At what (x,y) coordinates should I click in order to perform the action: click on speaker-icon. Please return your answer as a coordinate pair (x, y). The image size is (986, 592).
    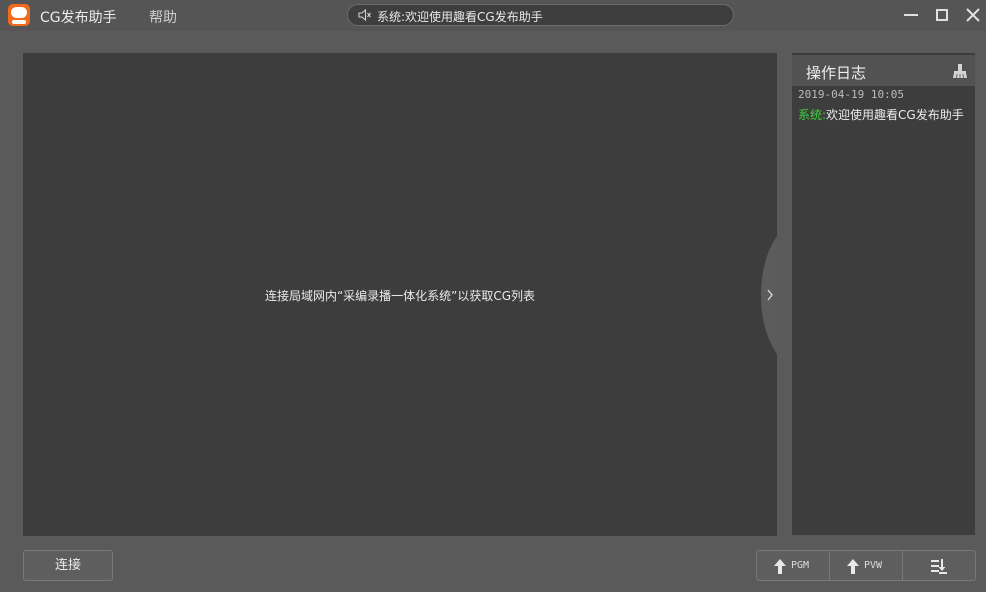
    Looking at the image, I should click on (364, 15).